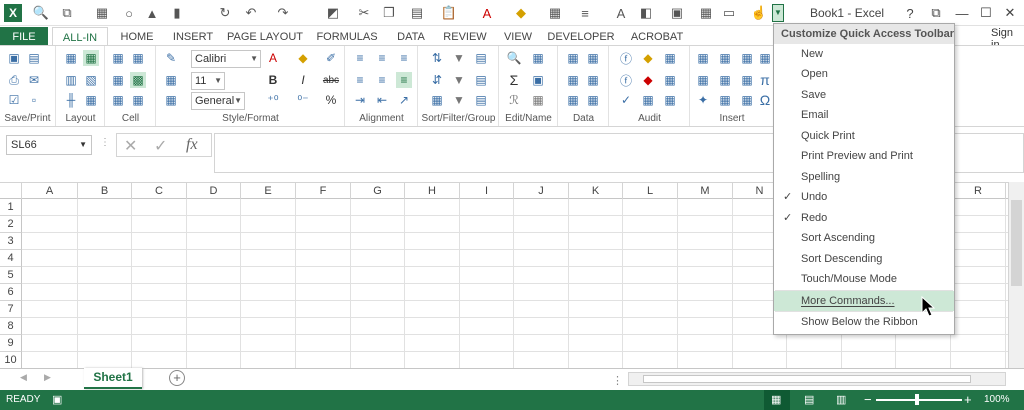 This screenshot has height=410, width=1024. What do you see at coordinates (208, 81) in the screenshot?
I see `font-size-select: 11 ▼` at bounding box center [208, 81].